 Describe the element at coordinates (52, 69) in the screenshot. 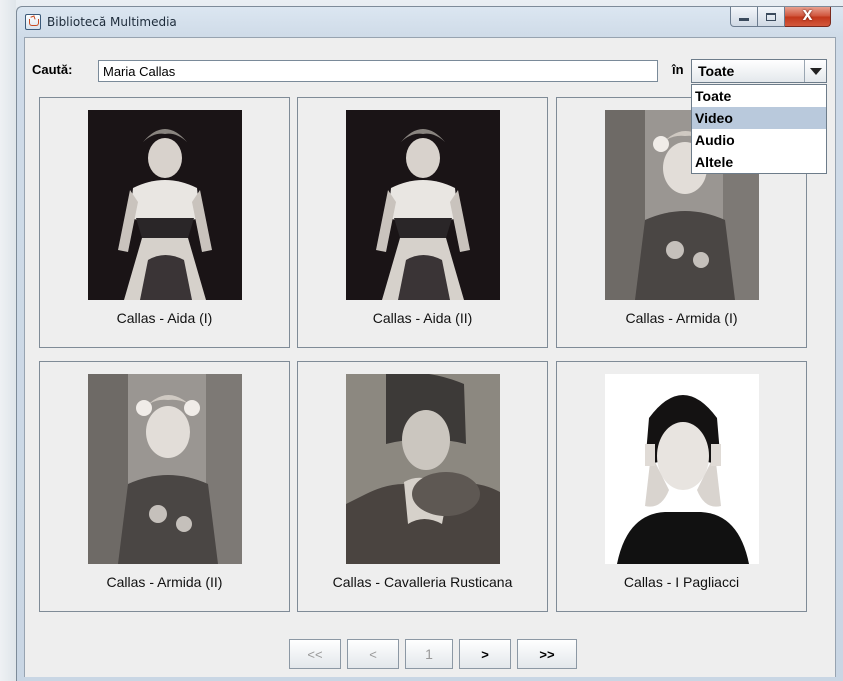

I see `search-label: Caută:` at that location.